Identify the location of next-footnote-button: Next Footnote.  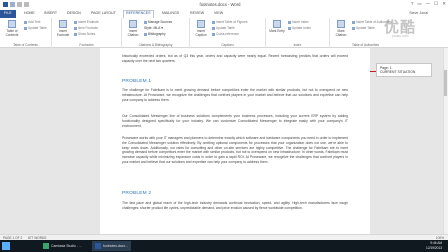
(86, 28).